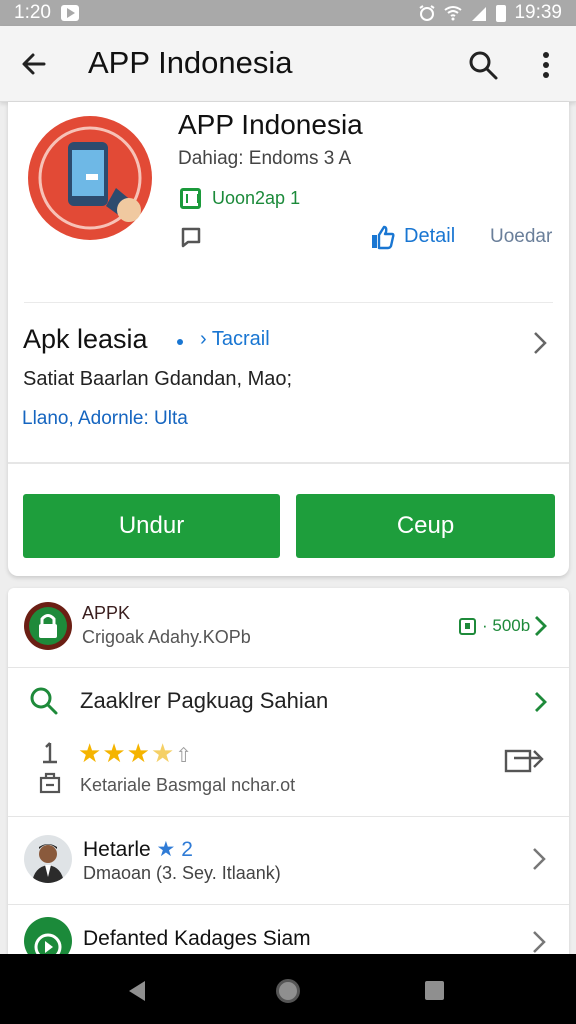 This screenshot has width=576, height=1024. What do you see at coordinates (235, 339) in the screenshot?
I see `summary-tag-link: › Tacrail` at bounding box center [235, 339].